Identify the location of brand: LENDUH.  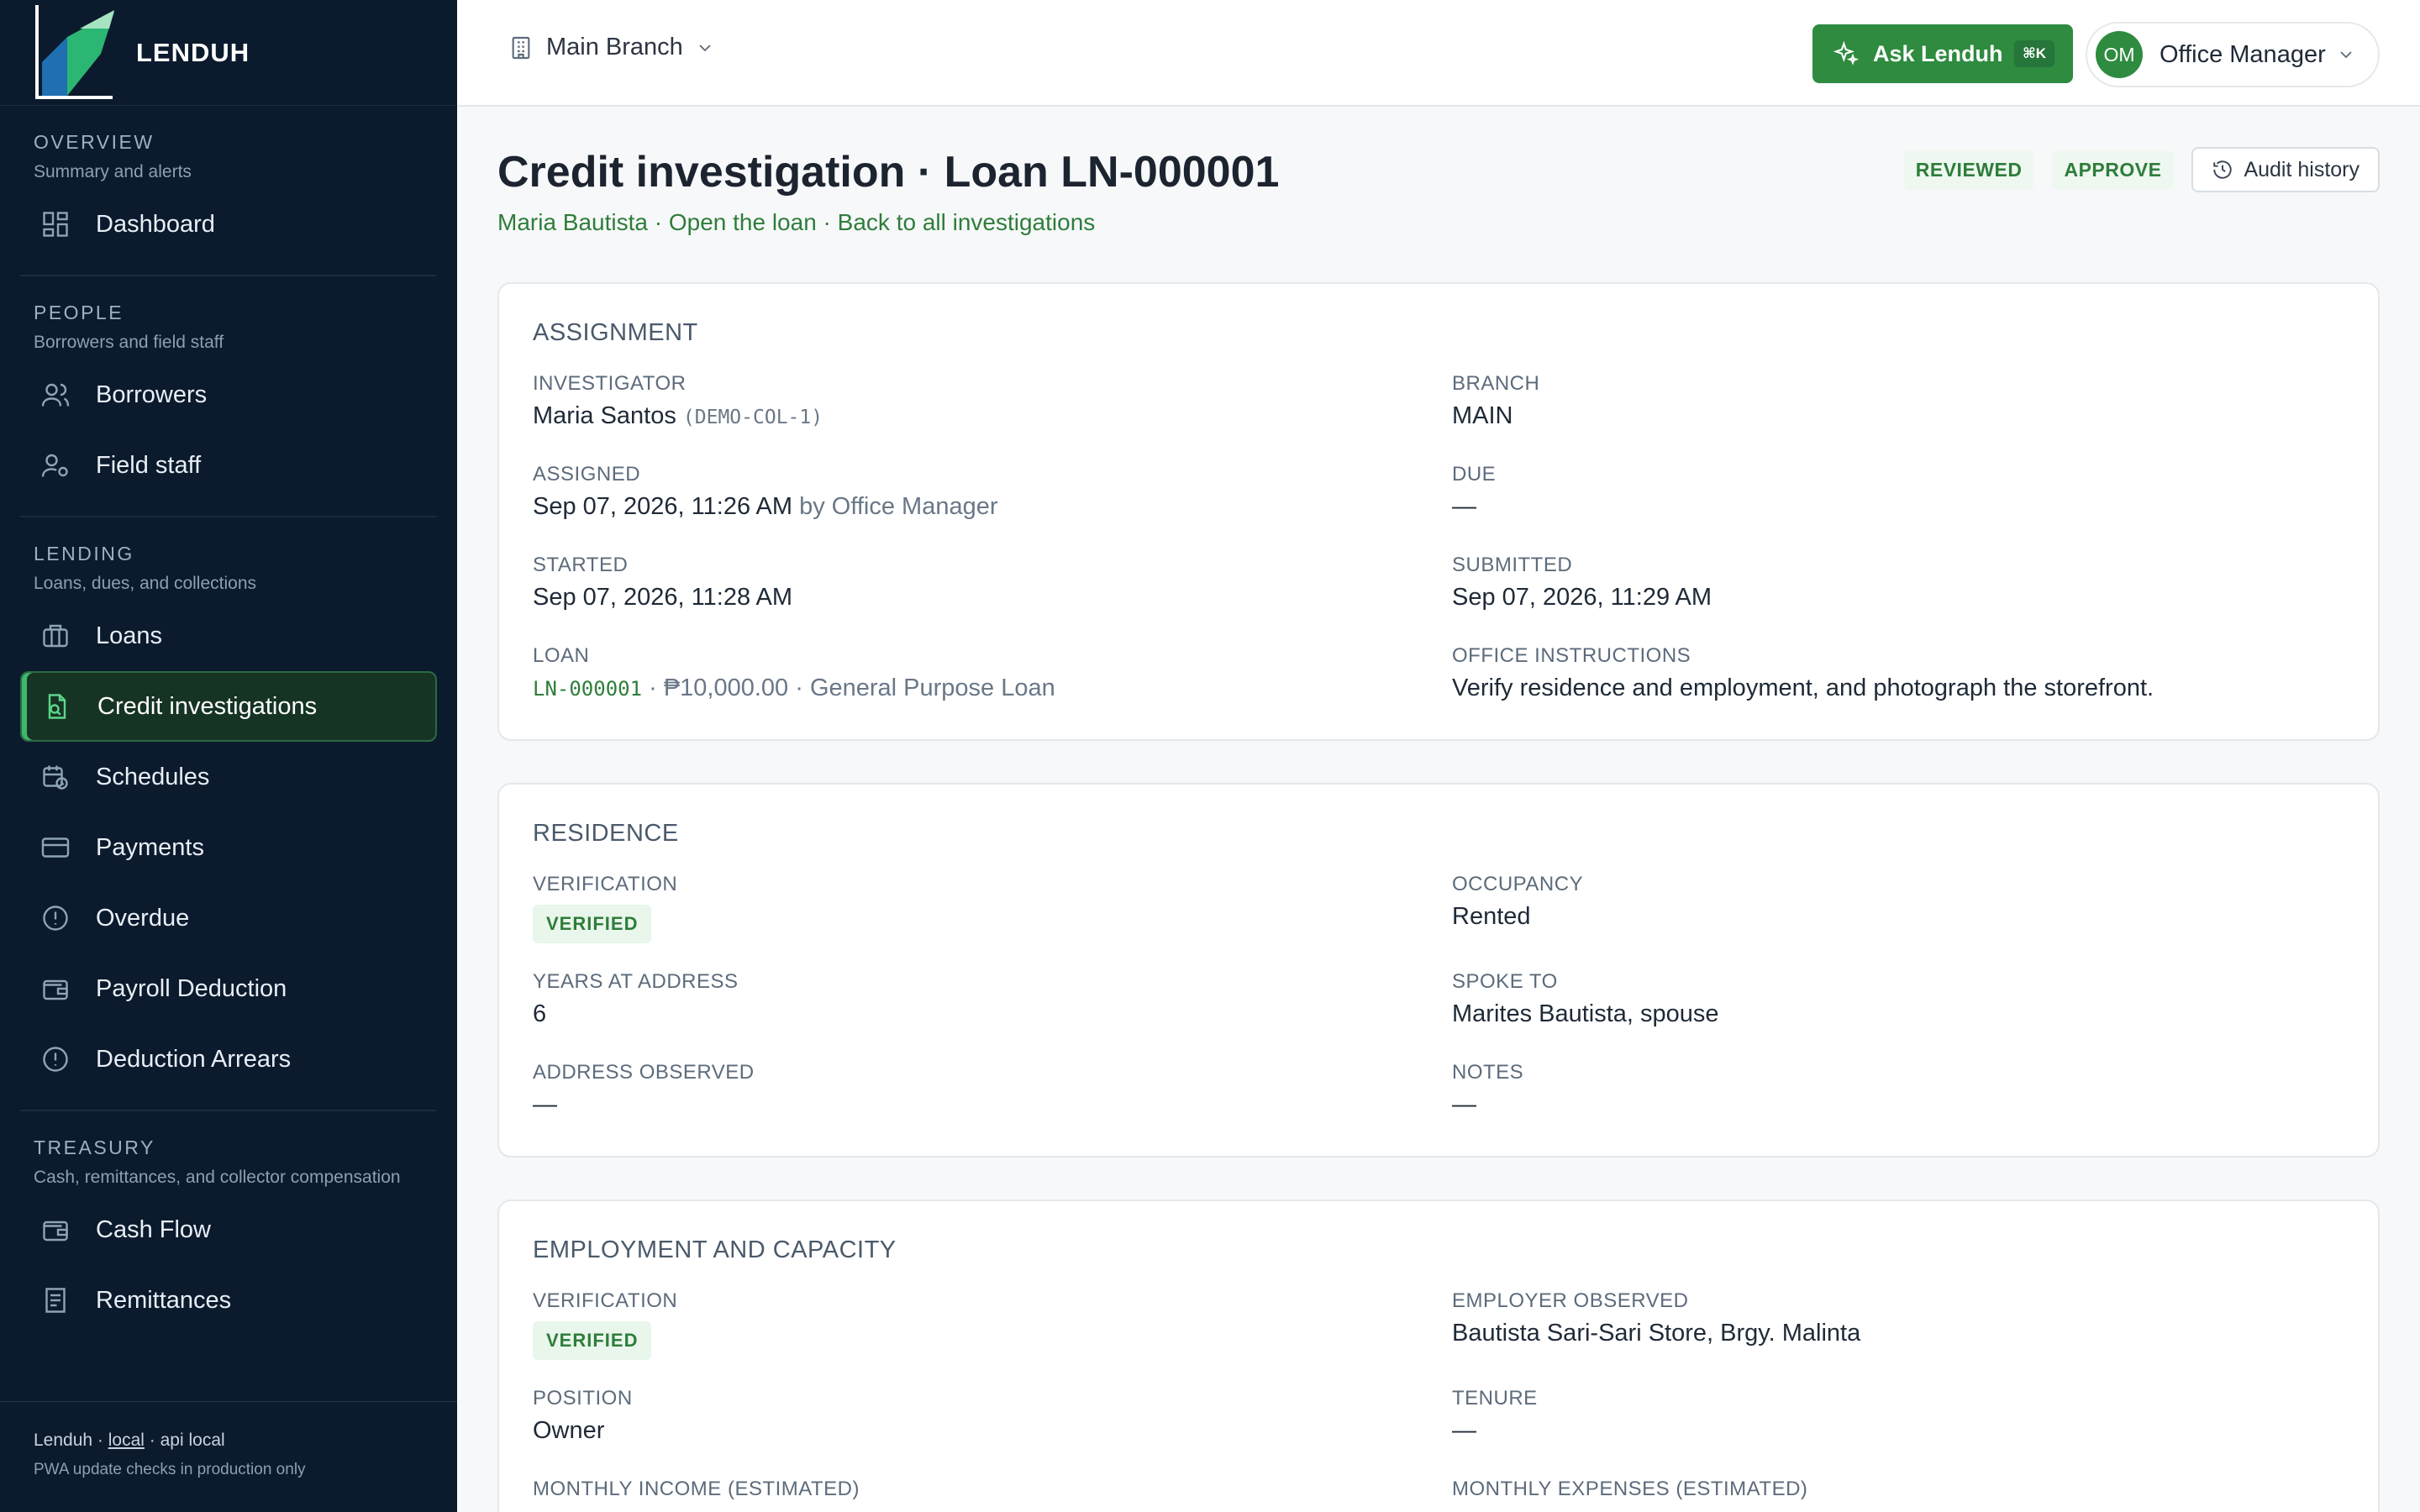
(228, 53).